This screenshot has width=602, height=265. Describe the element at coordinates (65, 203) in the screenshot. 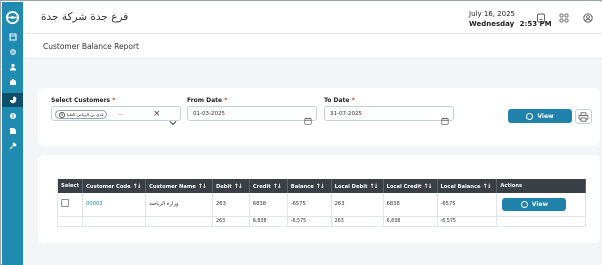

I see `row-checkbox` at that location.